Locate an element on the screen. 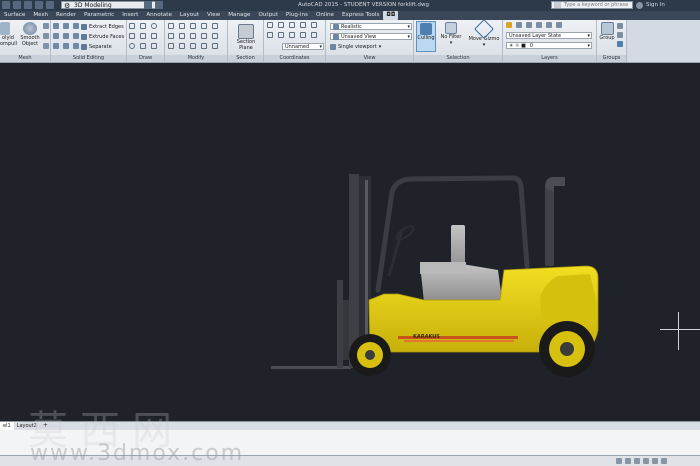 The width and height of the screenshot is (700, 466). current-layer-dropdown: ☀ ☼ ■ 0 ▾ is located at coordinates (549, 45).